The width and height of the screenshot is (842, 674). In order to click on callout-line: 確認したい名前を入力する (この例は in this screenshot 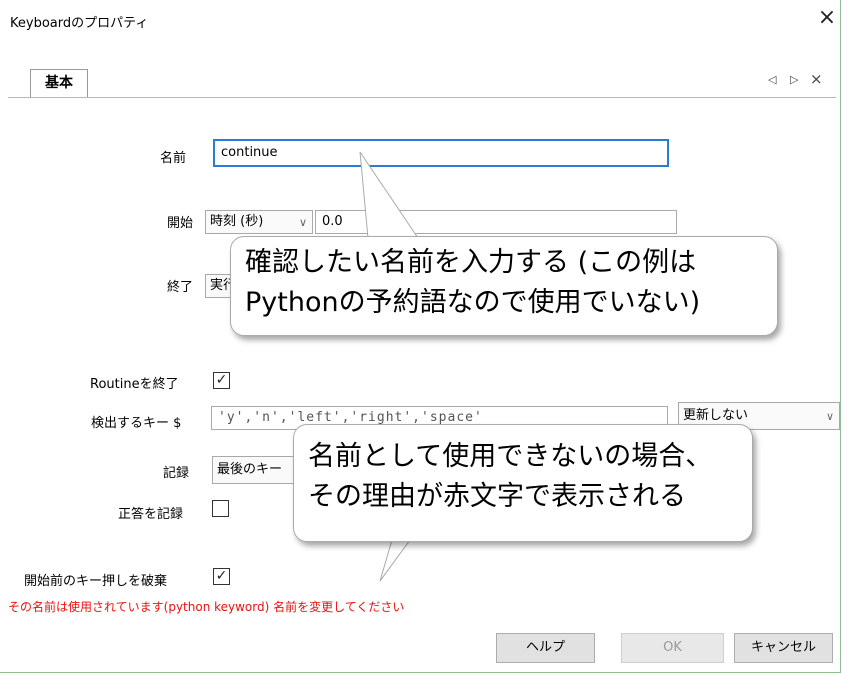, I will do `click(471, 262)`.